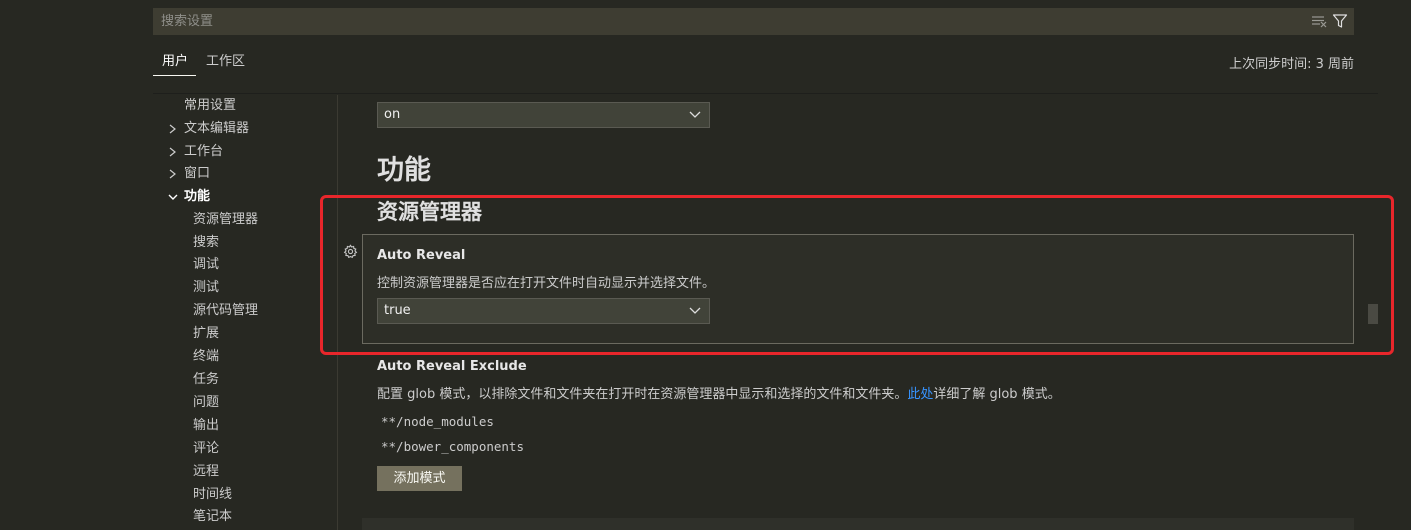  What do you see at coordinates (997, 394) in the screenshot?
I see `description-text: 详细了解 glob 模式。` at bounding box center [997, 394].